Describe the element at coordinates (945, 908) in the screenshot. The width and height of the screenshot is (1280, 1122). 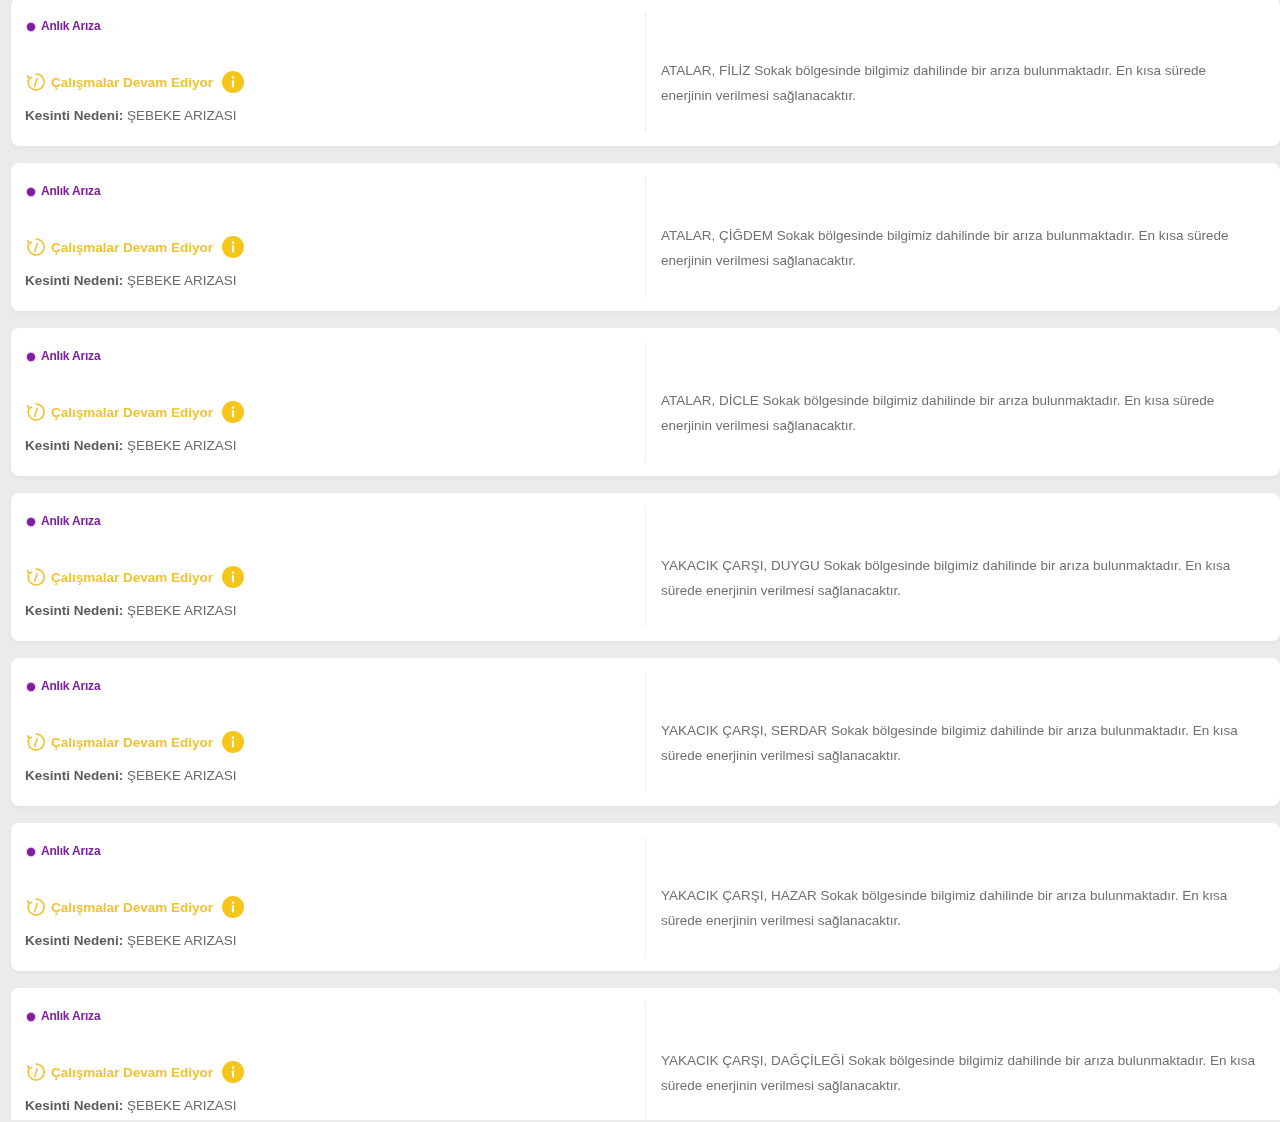
I see `outage-description: YAKACIK ÇARŞI, HAZAR Sokak bölgesinde bilgimiz dahilinde bir arıza bulunmaktadır. En kısa sürede enerjinin verilmesi sağlanacaktır.` at that location.